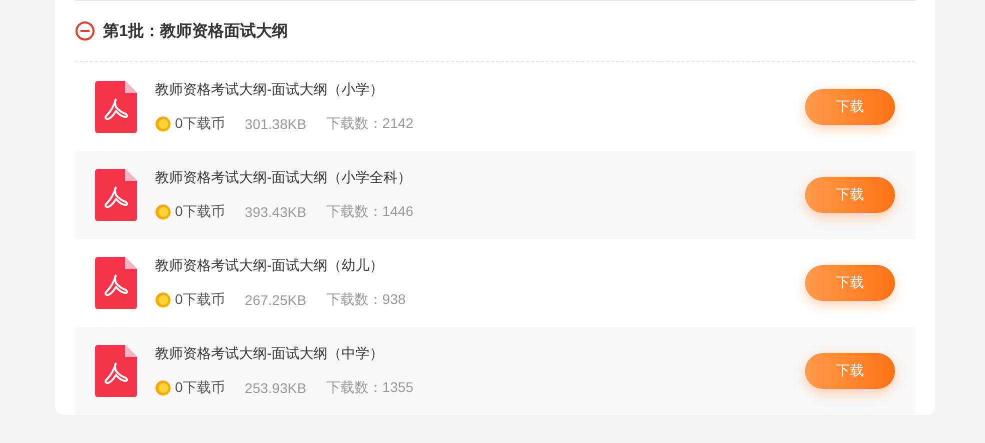  What do you see at coordinates (195, 32) in the screenshot?
I see `section-title: 第1批：教师资格面试大纲` at bounding box center [195, 32].